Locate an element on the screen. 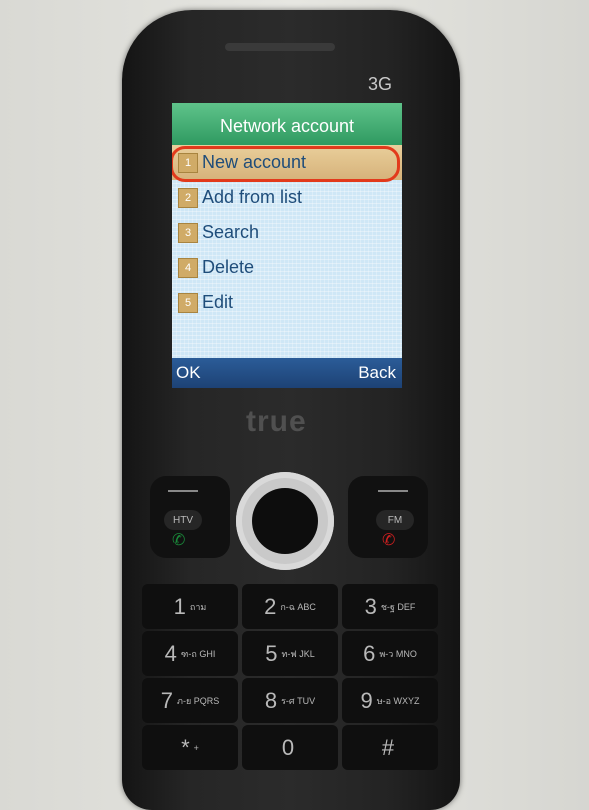  key-5: 5 ท-ฟ JKL is located at coordinates (290, 653).